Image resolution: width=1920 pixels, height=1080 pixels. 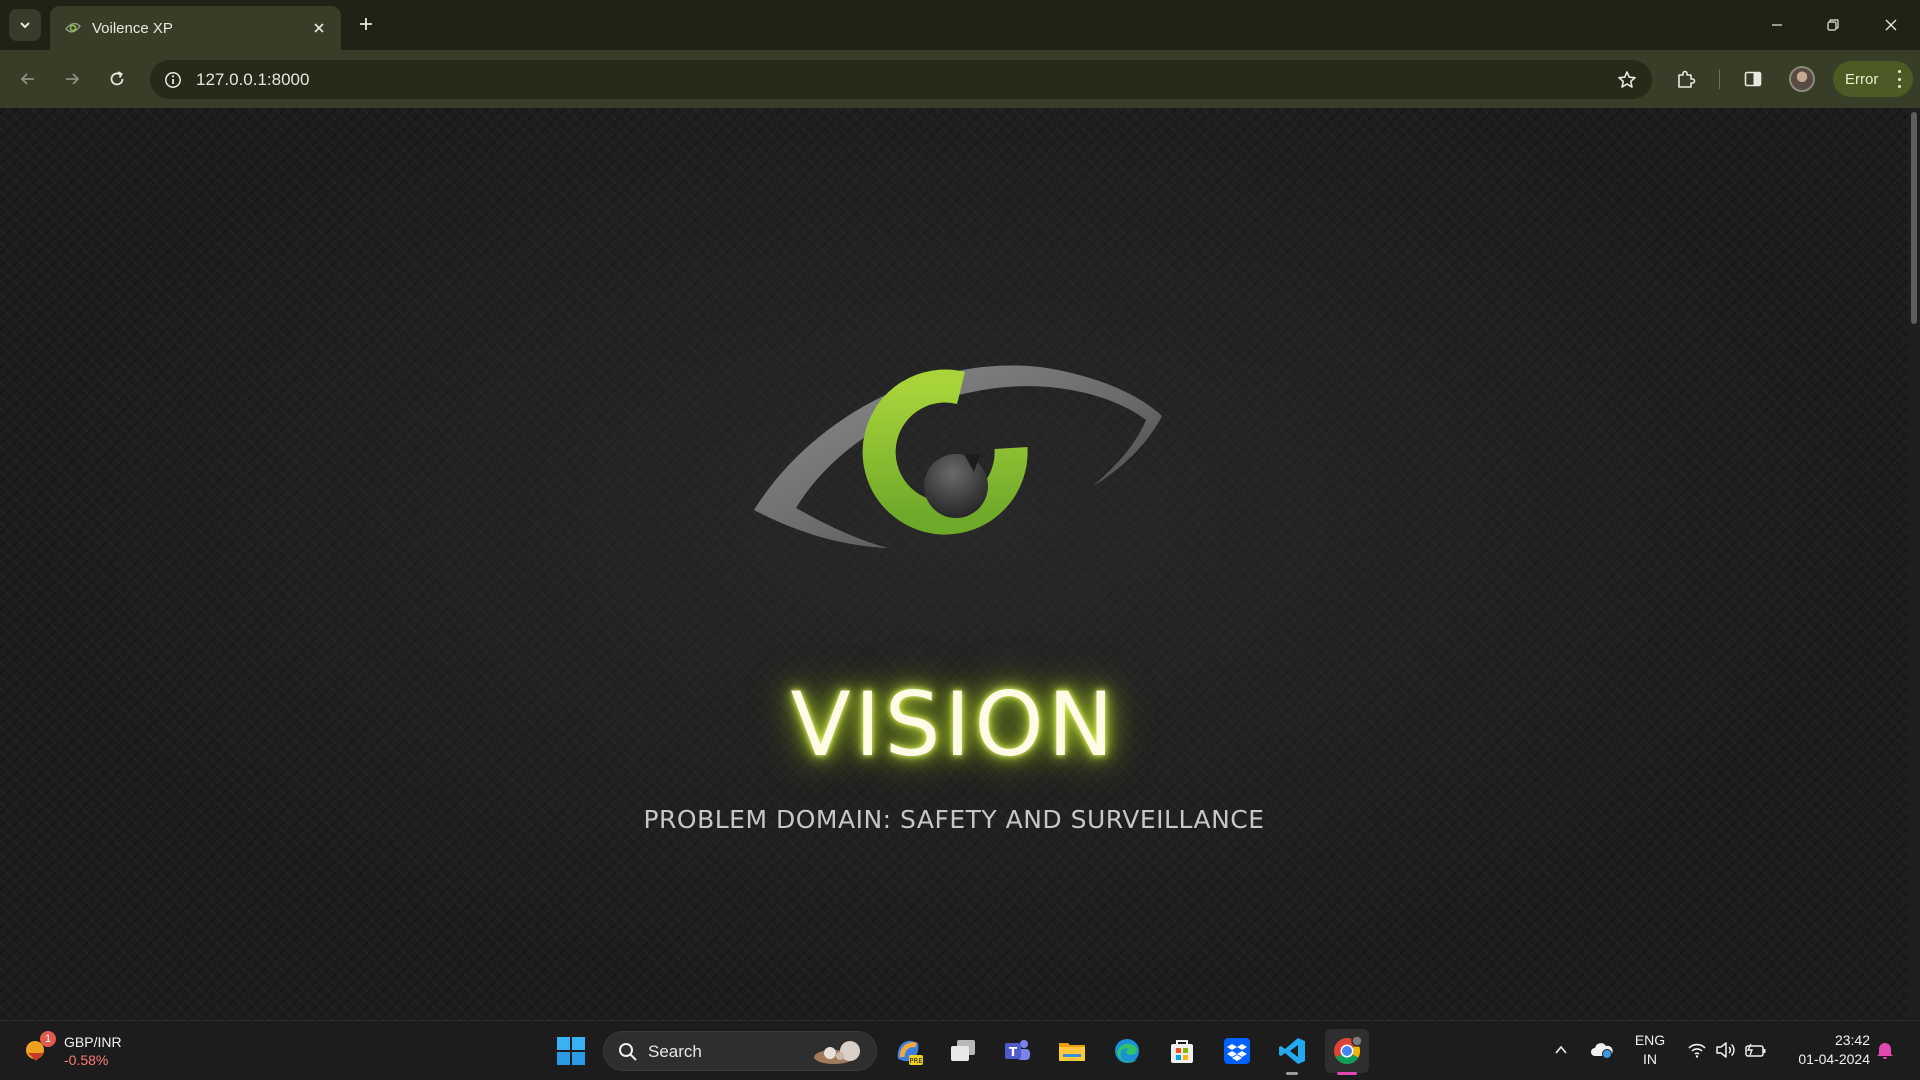 What do you see at coordinates (837, 1052) in the screenshot?
I see `search-highlight-icon` at bounding box center [837, 1052].